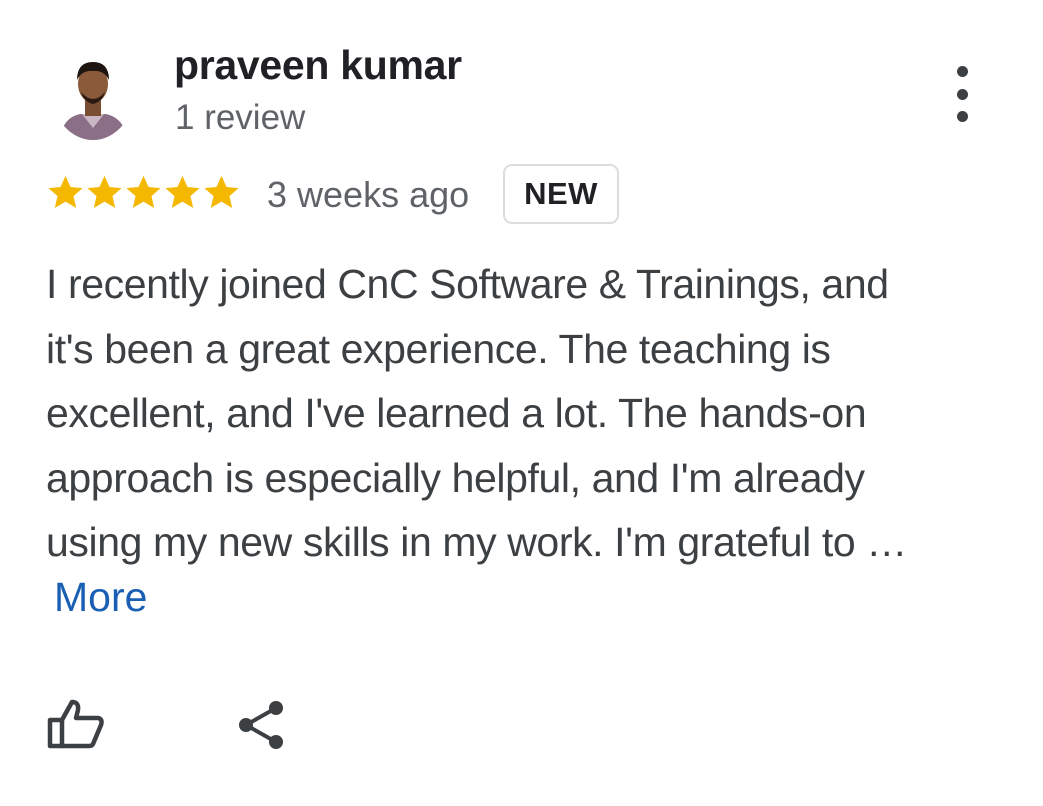  I want to click on author-name: praveen kumar, so click(318, 65).